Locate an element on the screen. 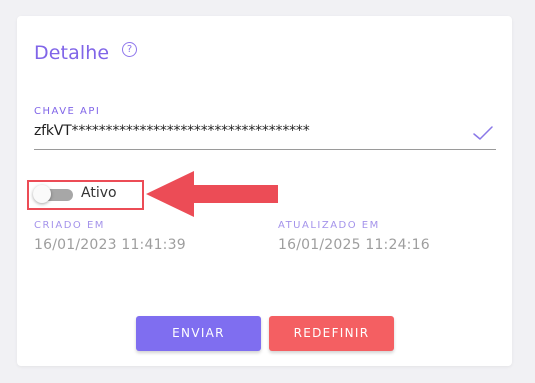 The width and height of the screenshot is (535, 383). status-toggle-highlight: Ativo is located at coordinates (85, 195).